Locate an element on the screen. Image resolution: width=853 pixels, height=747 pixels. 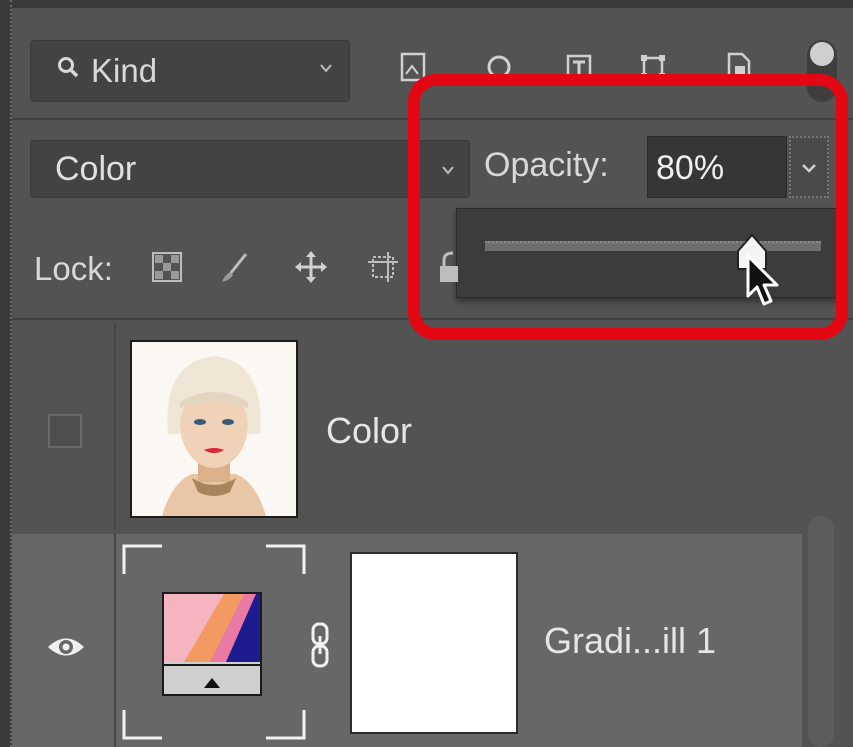
search-icon is located at coordinates (68, 67).